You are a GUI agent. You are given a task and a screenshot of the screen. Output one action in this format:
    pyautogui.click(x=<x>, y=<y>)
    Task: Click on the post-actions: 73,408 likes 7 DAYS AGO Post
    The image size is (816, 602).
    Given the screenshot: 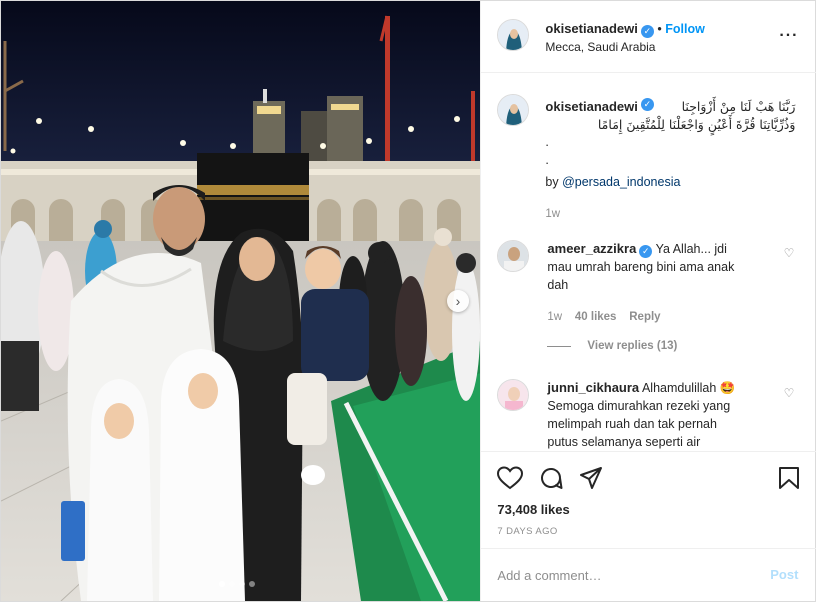 What is the action you would take?
    pyautogui.click(x=648, y=526)
    